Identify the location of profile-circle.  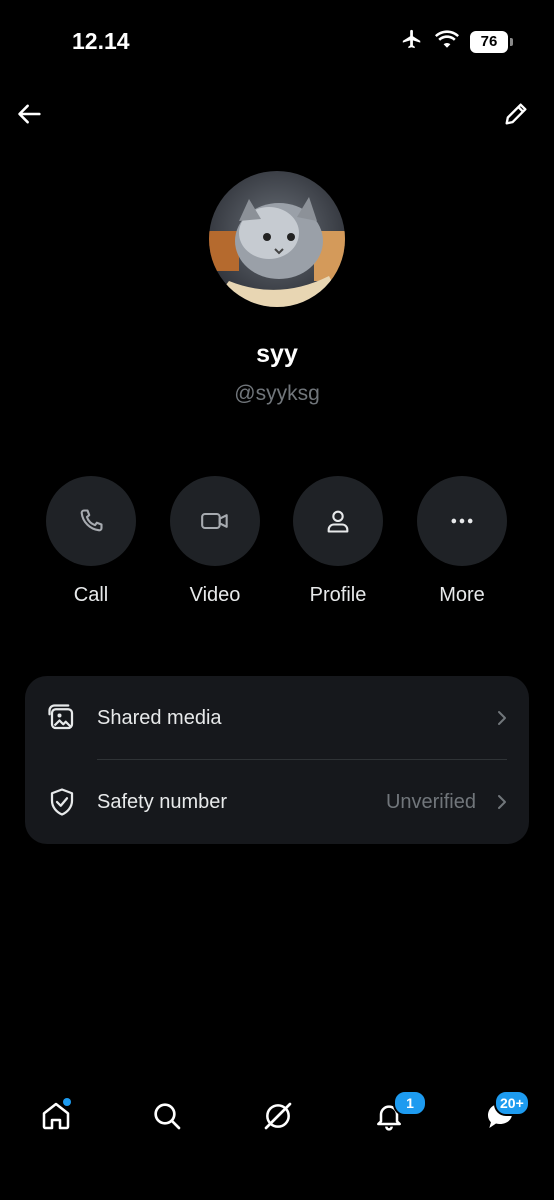
(338, 521).